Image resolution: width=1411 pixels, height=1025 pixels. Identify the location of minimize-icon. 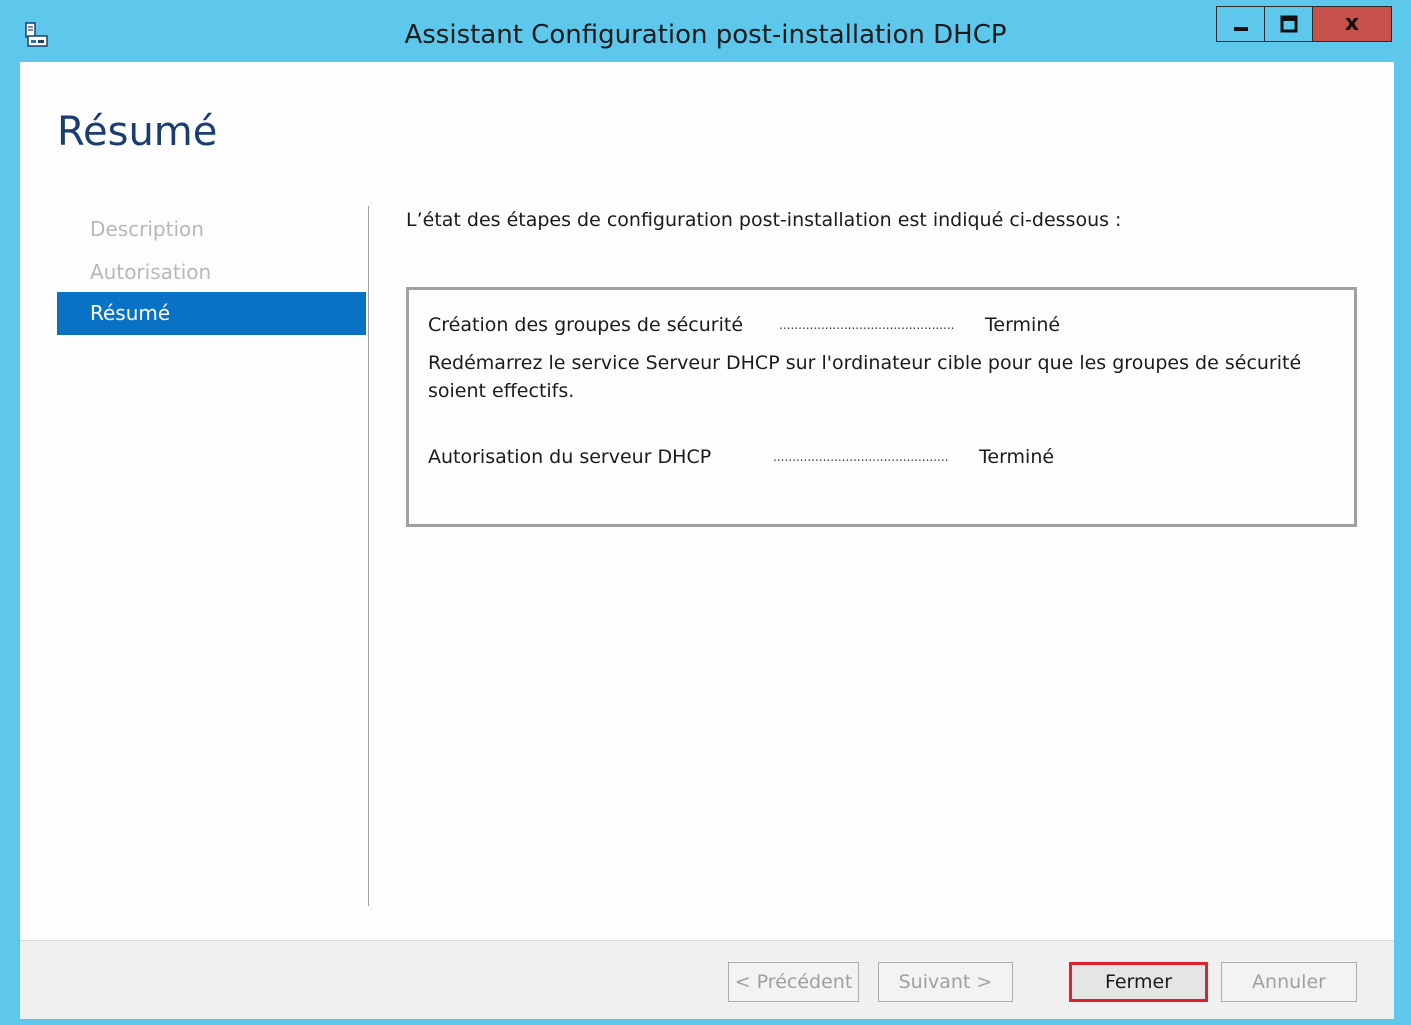
(1240, 29).